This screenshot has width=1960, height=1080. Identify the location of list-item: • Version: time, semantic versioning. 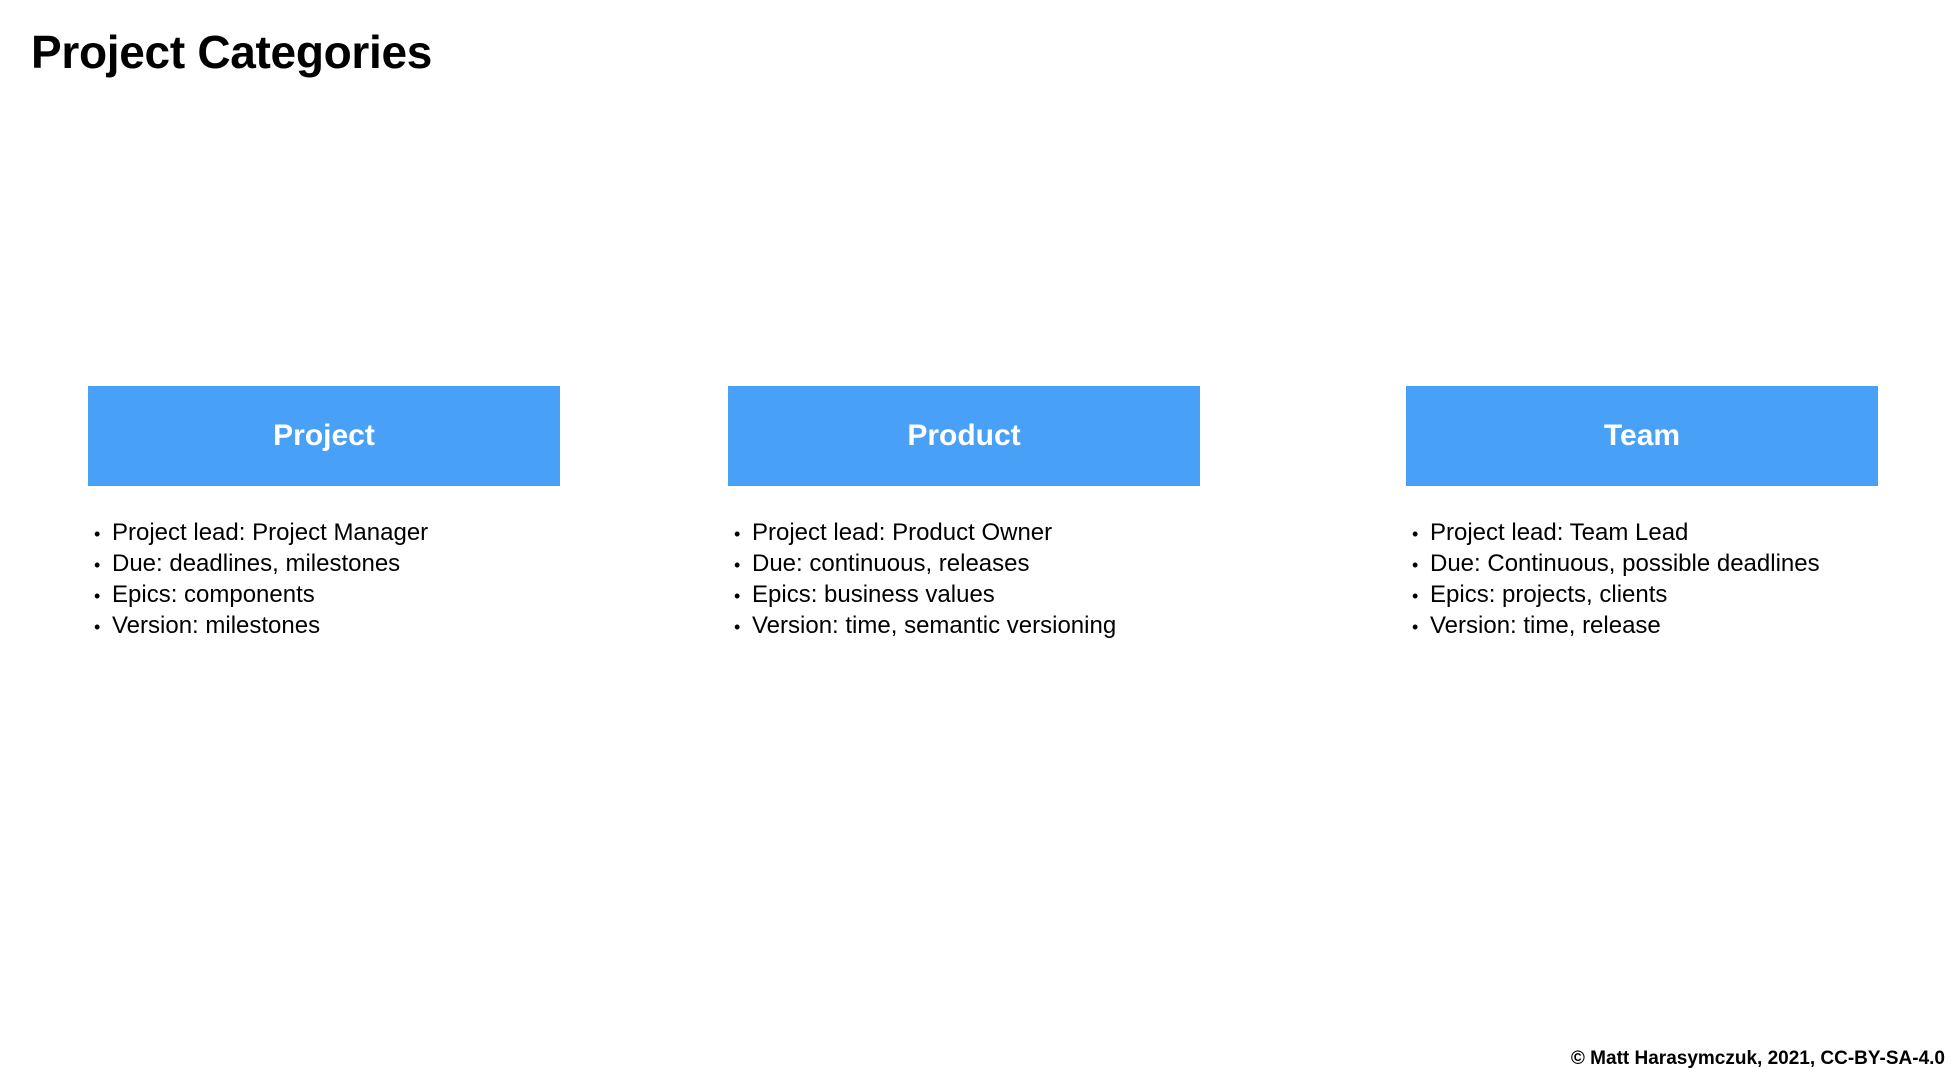
(967, 626).